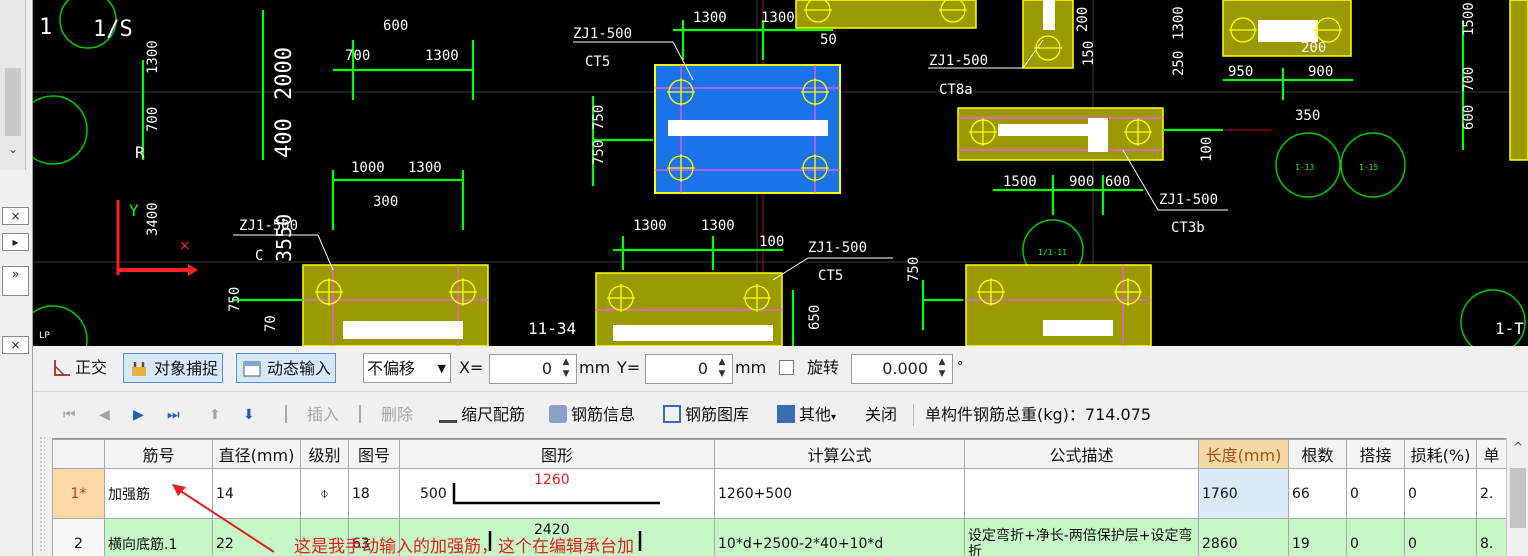 The image size is (1528, 556). I want to click on column-header: 筋号, so click(158, 454).